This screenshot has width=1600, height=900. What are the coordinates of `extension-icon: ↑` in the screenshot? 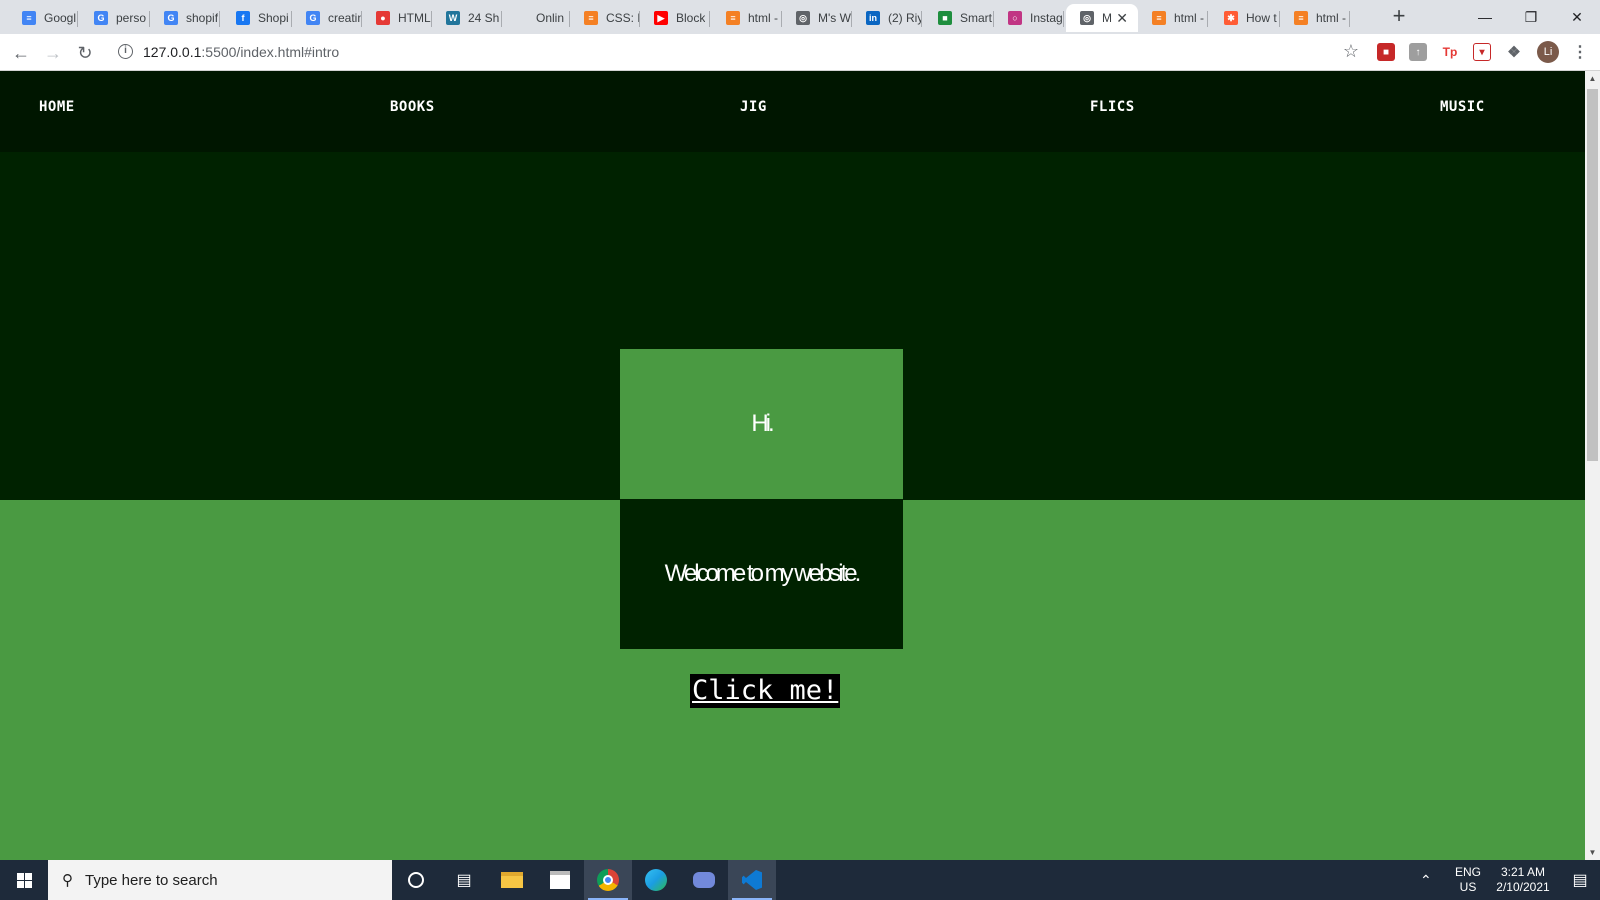 It's located at (1418, 52).